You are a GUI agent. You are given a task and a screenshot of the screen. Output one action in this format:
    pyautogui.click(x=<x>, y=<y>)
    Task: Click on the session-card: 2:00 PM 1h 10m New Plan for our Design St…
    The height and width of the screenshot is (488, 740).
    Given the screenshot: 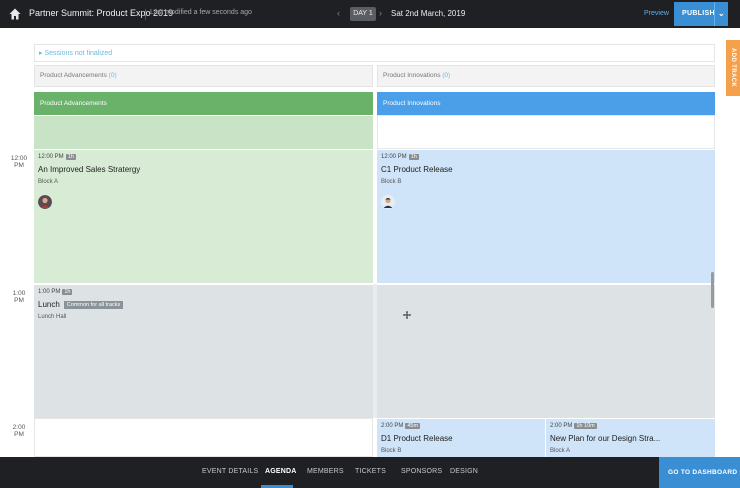 What is the action you would take?
    pyautogui.click(x=630, y=437)
    